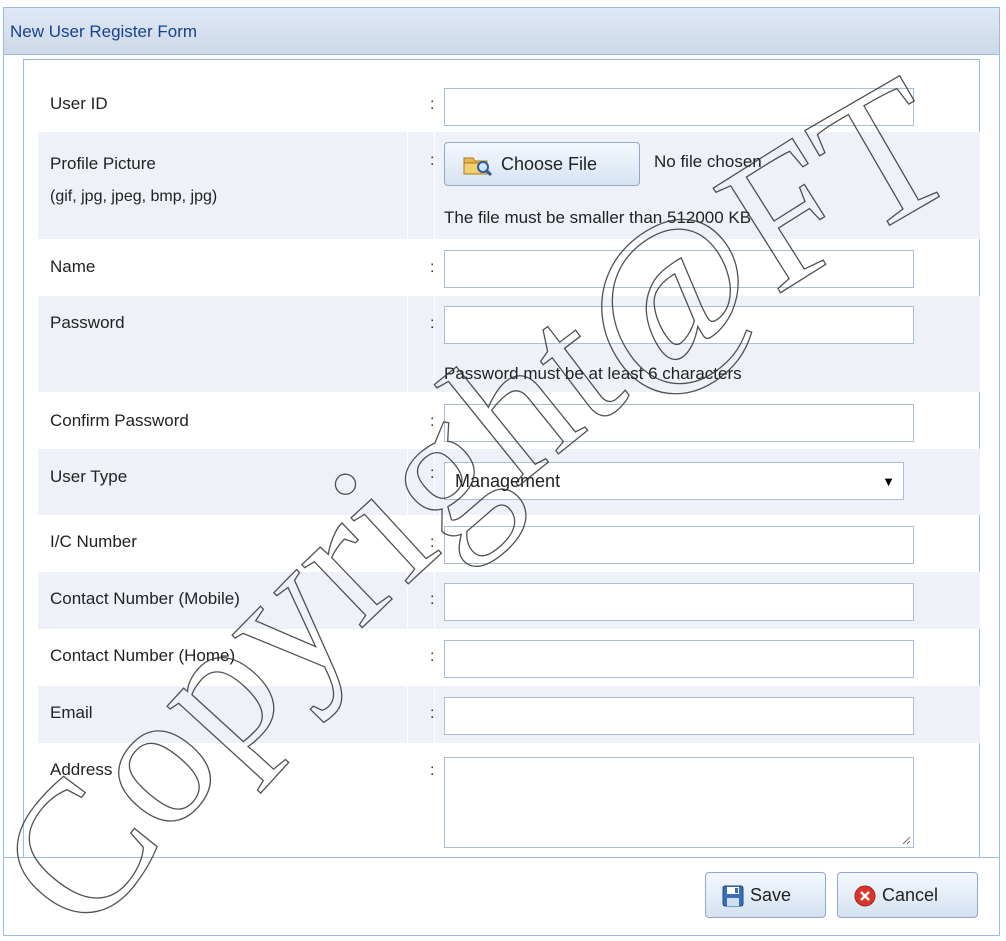 This screenshot has width=1006, height=941. Describe the element at coordinates (134, 196) in the screenshot. I see `profile-picture-formats: (gif, jpg, jpeg, bmp, jpg)` at that location.